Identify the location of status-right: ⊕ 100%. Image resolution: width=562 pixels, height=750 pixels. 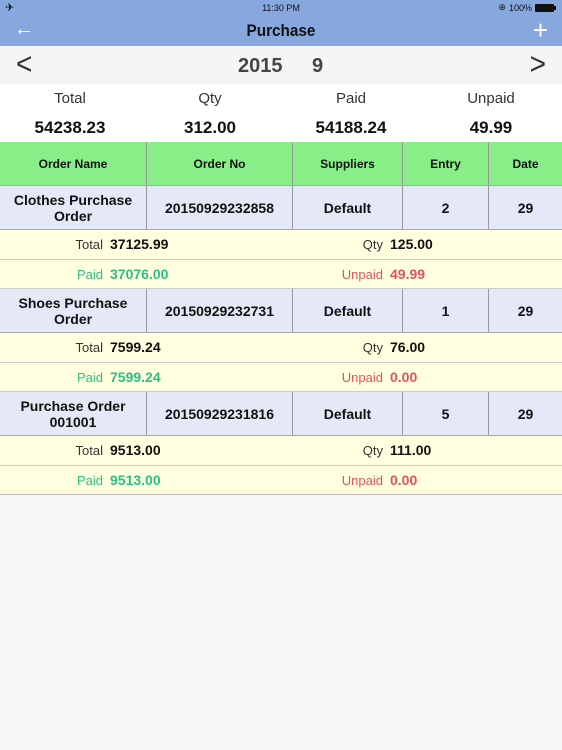
(527, 7).